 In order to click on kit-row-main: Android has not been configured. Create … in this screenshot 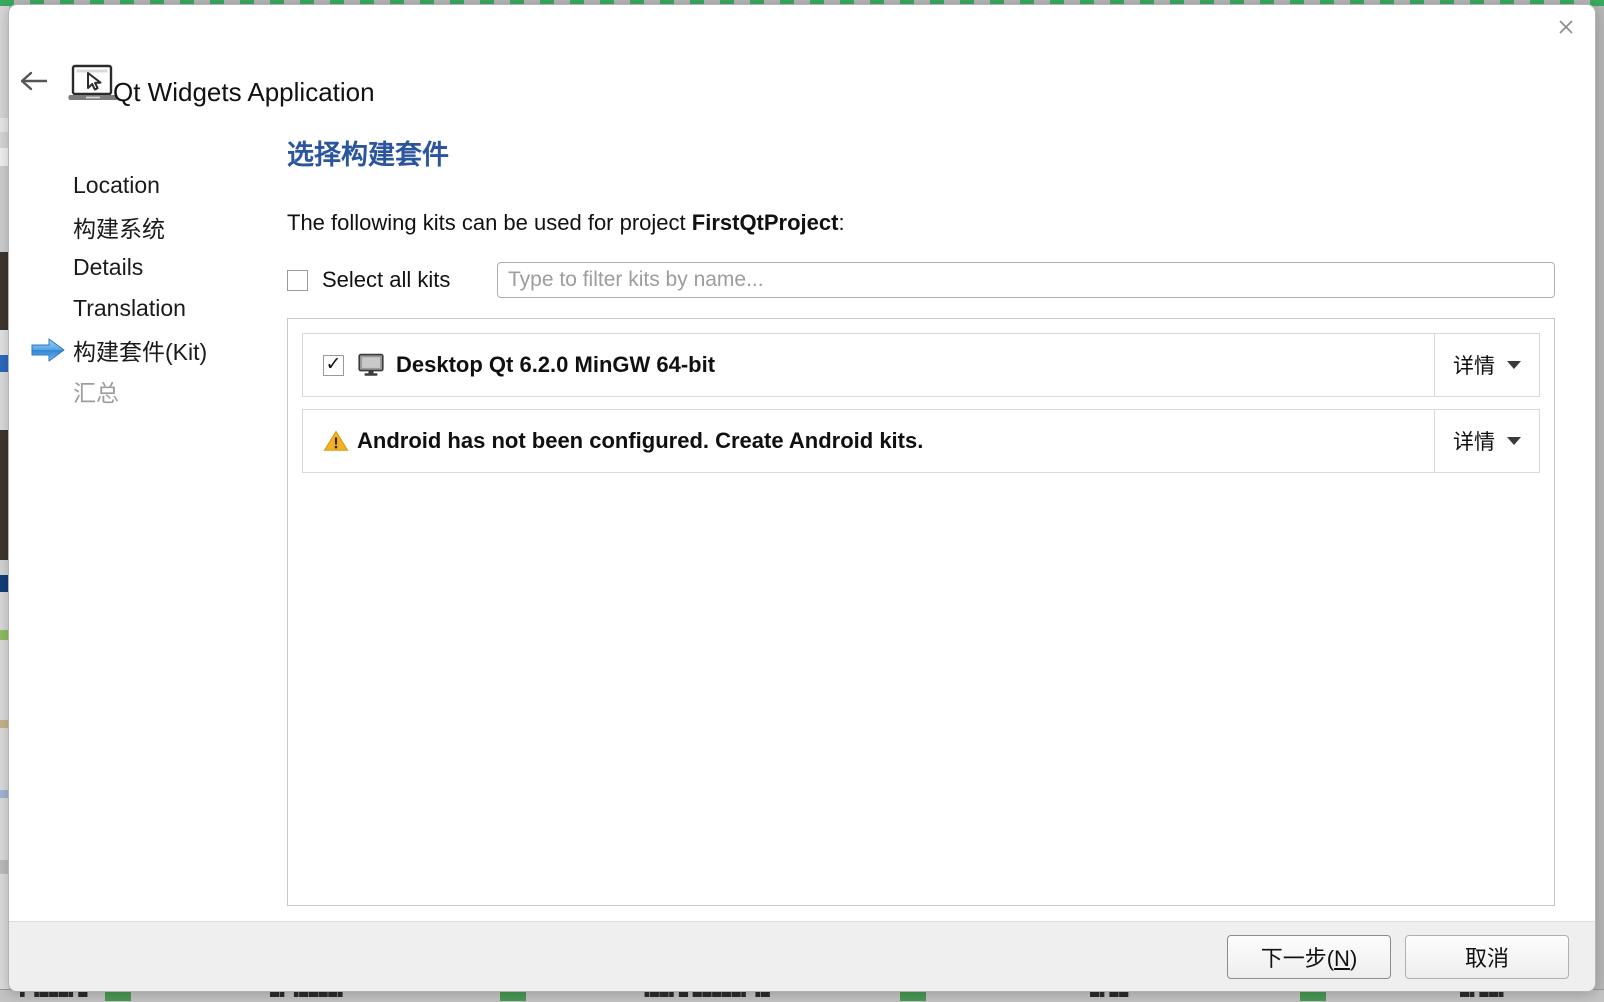, I will do `click(868, 441)`.